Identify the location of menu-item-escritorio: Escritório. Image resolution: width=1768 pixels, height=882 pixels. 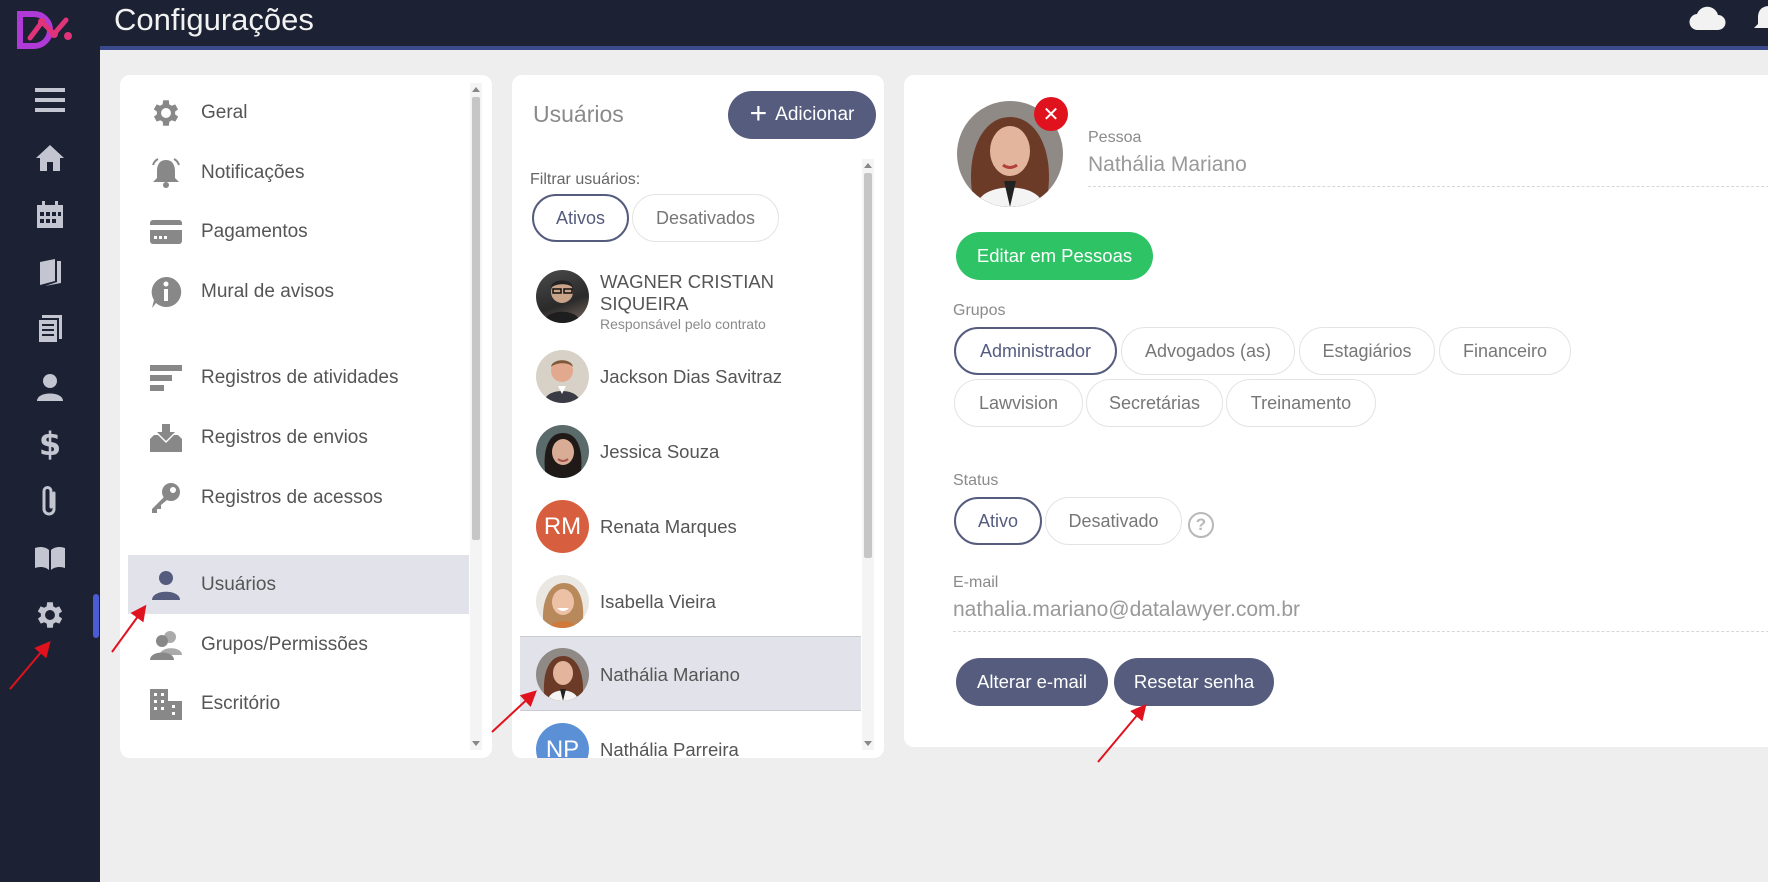
(298, 703).